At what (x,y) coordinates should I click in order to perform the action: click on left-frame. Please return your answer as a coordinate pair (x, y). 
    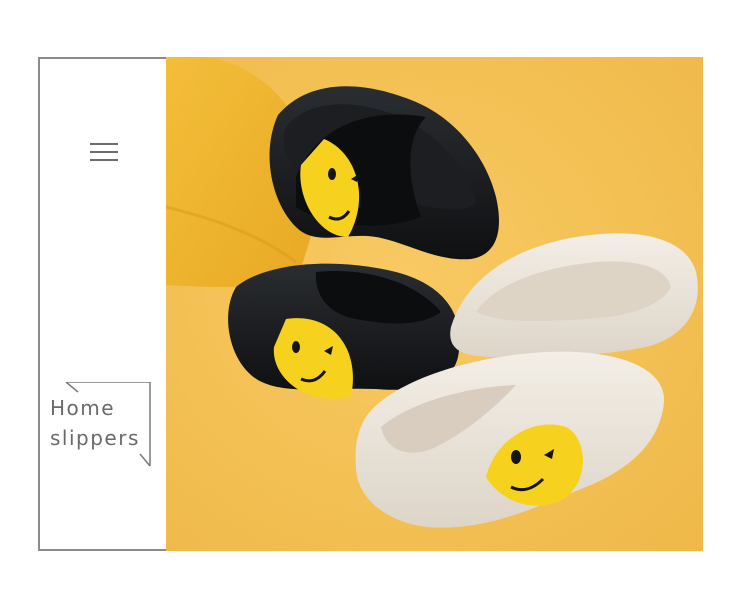
    Looking at the image, I should click on (102, 304).